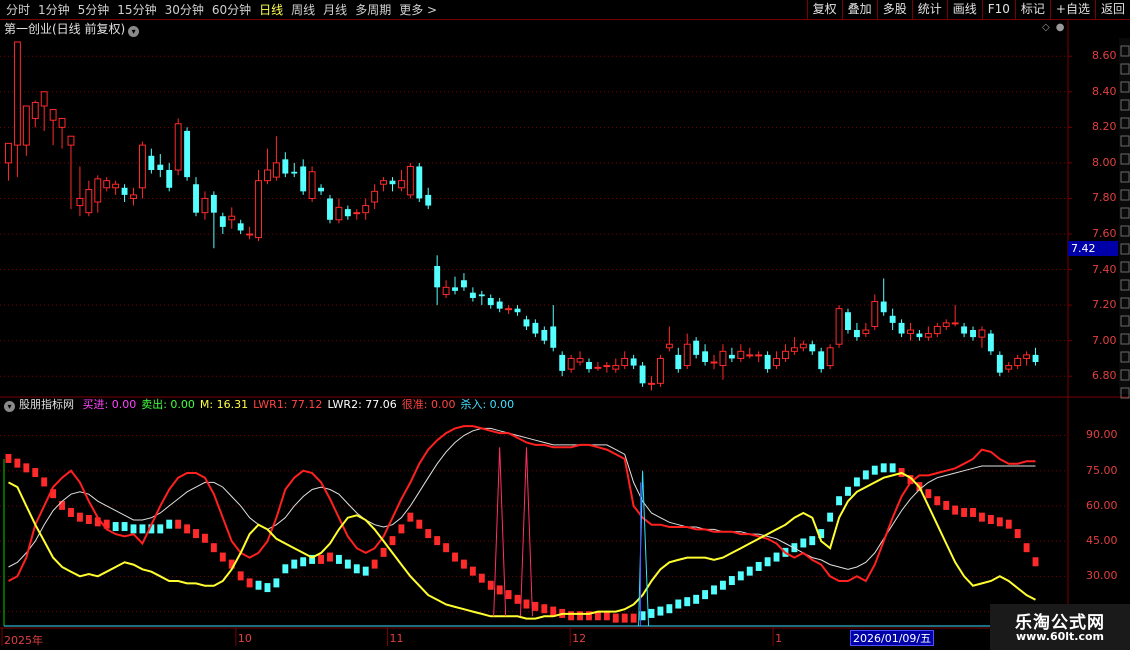 Image resolution: width=1130 pixels, height=650 pixels. I want to click on indicator-value-3: LWR1: 77.12, so click(288, 404).